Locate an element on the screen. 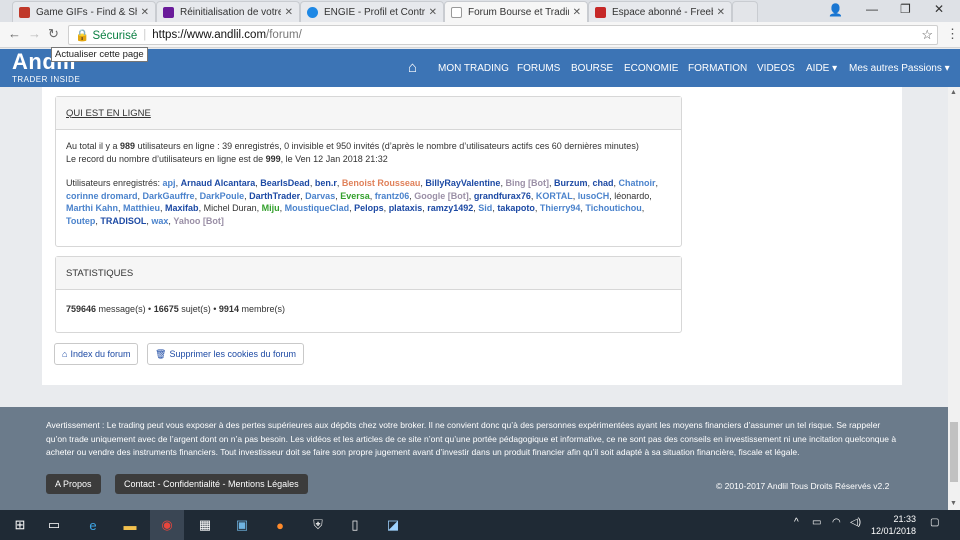 The height and width of the screenshot is (540, 960). tab-forum-bourse: Forum Bourse et Trading ✕ is located at coordinates (516, 11).